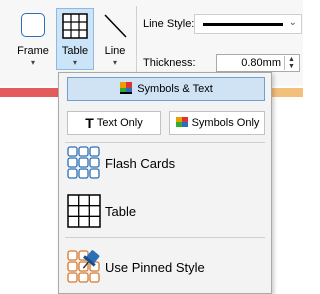 This screenshot has width=320, height=294. What do you see at coordinates (89, 123) in the screenshot?
I see `text-t-icon: T` at bounding box center [89, 123].